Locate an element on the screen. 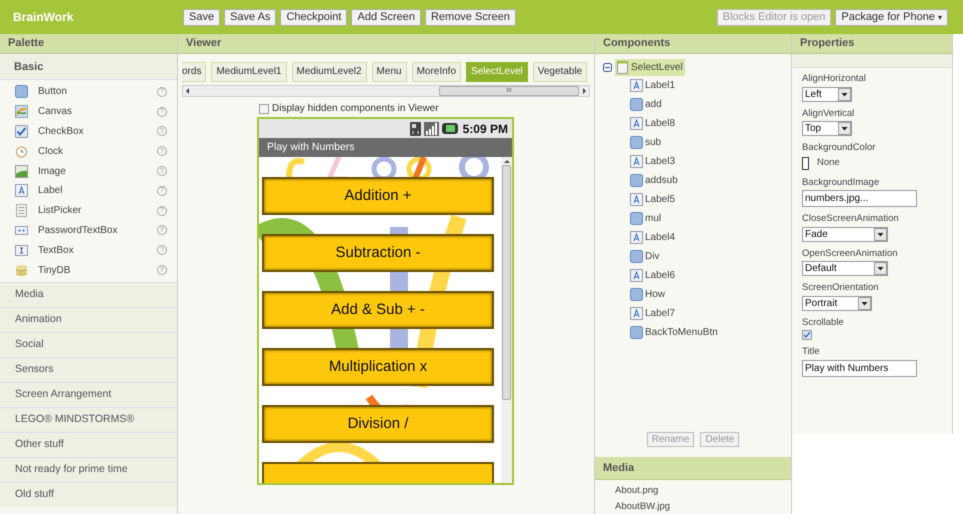 This screenshot has height=514, width=963. property-input: Play with Numbers is located at coordinates (859, 368).